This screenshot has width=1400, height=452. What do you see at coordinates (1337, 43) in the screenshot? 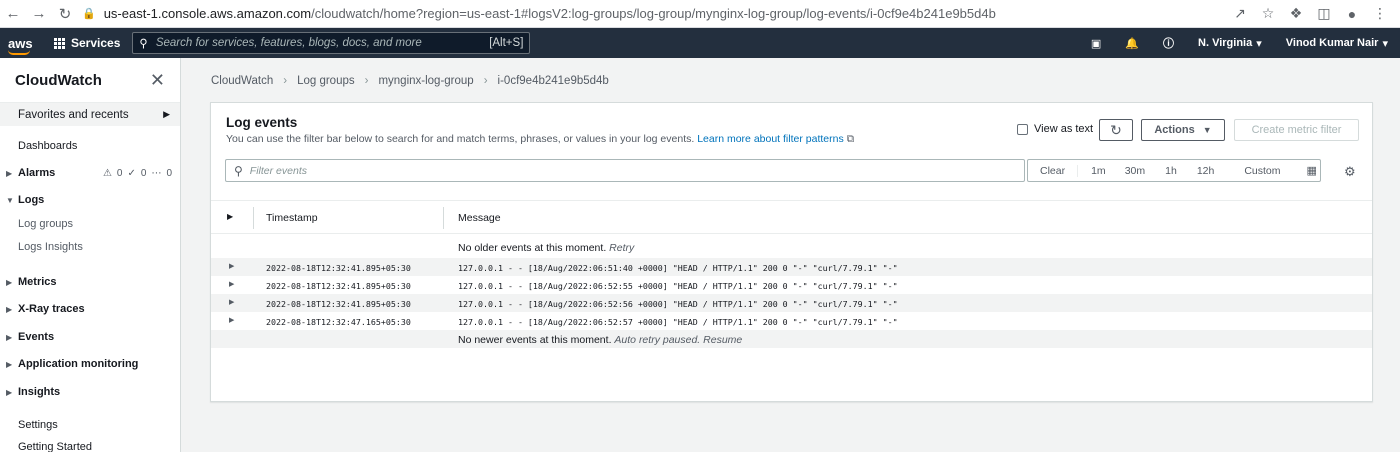
I see `account-menu: Vinod Kumar Nair ▾` at bounding box center [1337, 43].